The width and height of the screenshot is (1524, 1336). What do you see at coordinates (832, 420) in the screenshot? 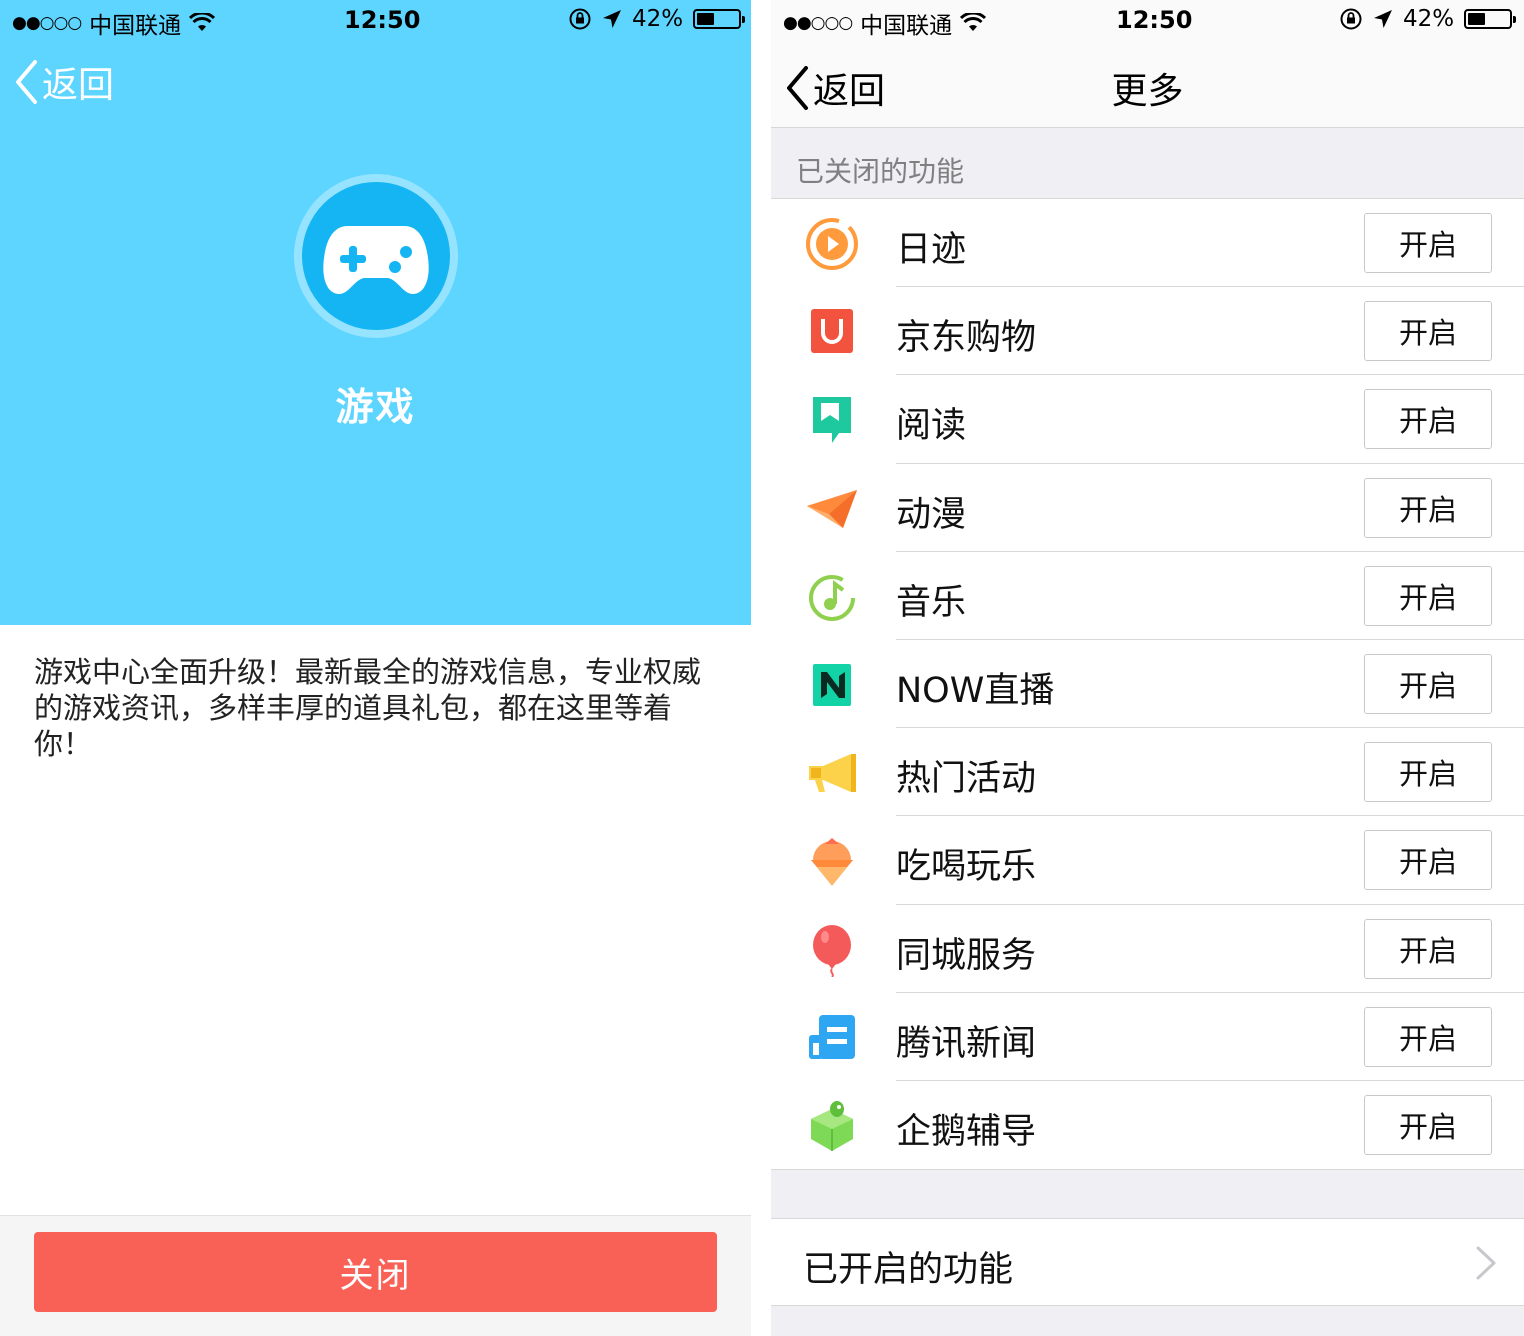
I see `reading-icon` at bounding box center [832, 420].